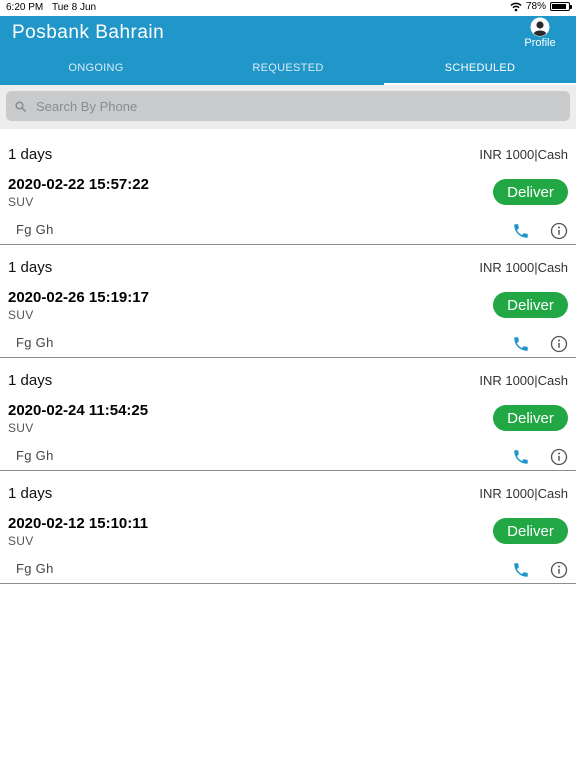  I want to click on tab-requested: REQUESTED, so click(288, 72).